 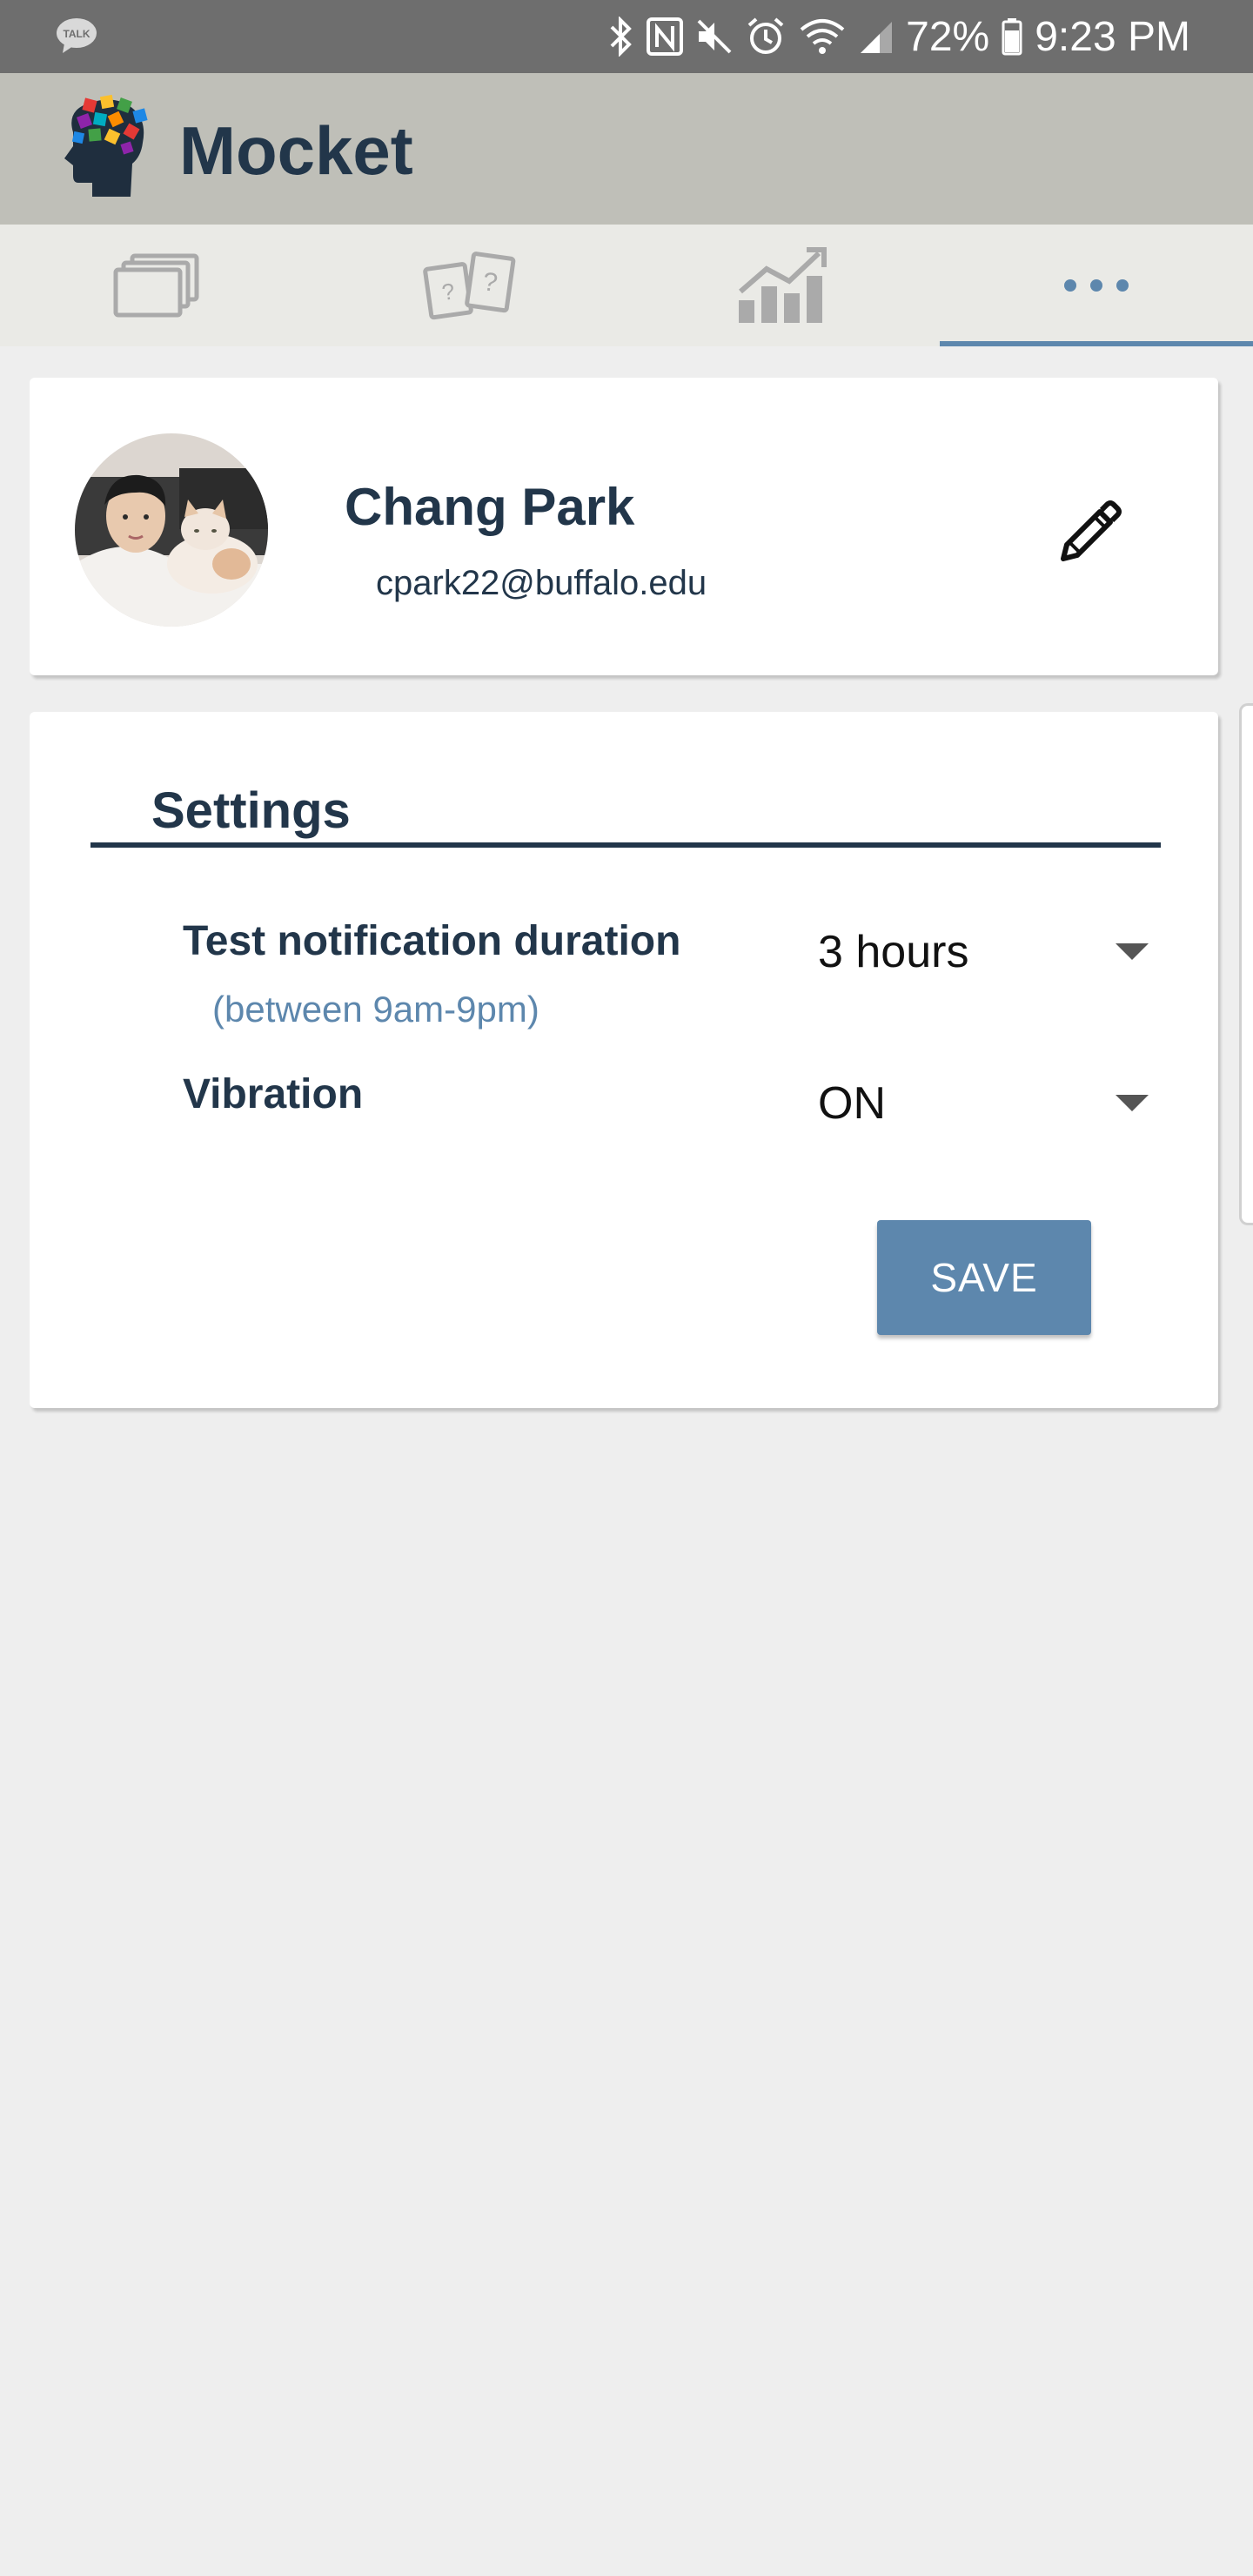 I want to click on bluetooth-icon, so click(x=621, y=37).